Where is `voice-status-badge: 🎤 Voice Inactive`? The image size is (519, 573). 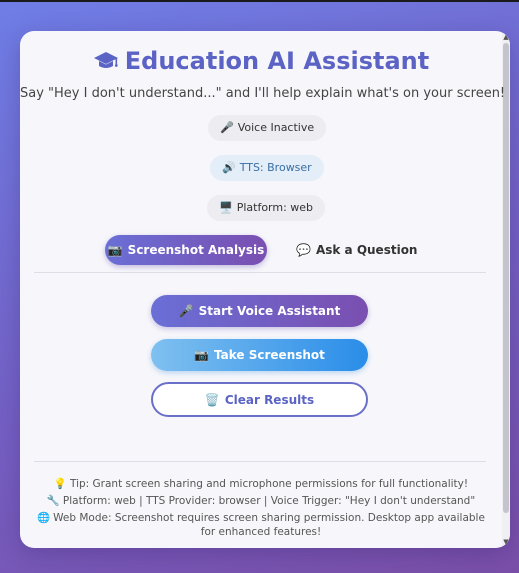
voice-status-badge: 🎤 Voice Inactive is located at coordinates (267, 128).